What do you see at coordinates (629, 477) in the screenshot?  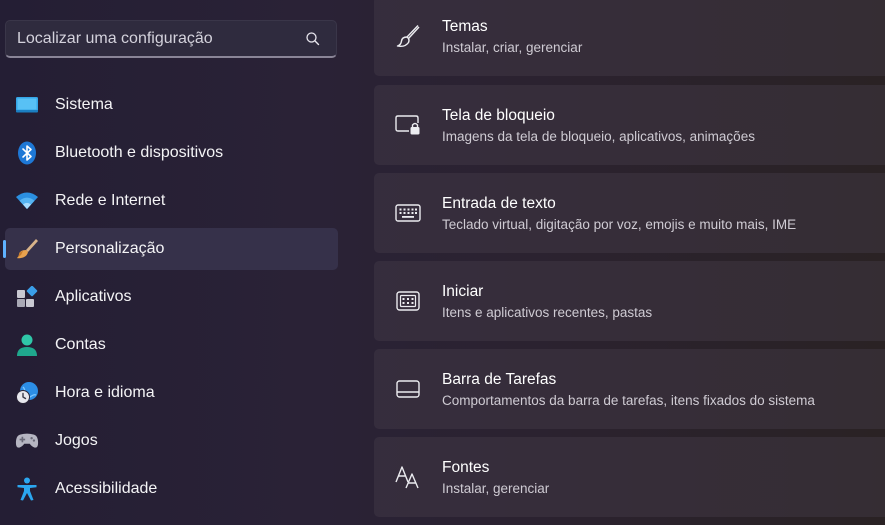 I see `card-fontes: Fontes Instalar, gerenciar` at bounding box center [629, 477].